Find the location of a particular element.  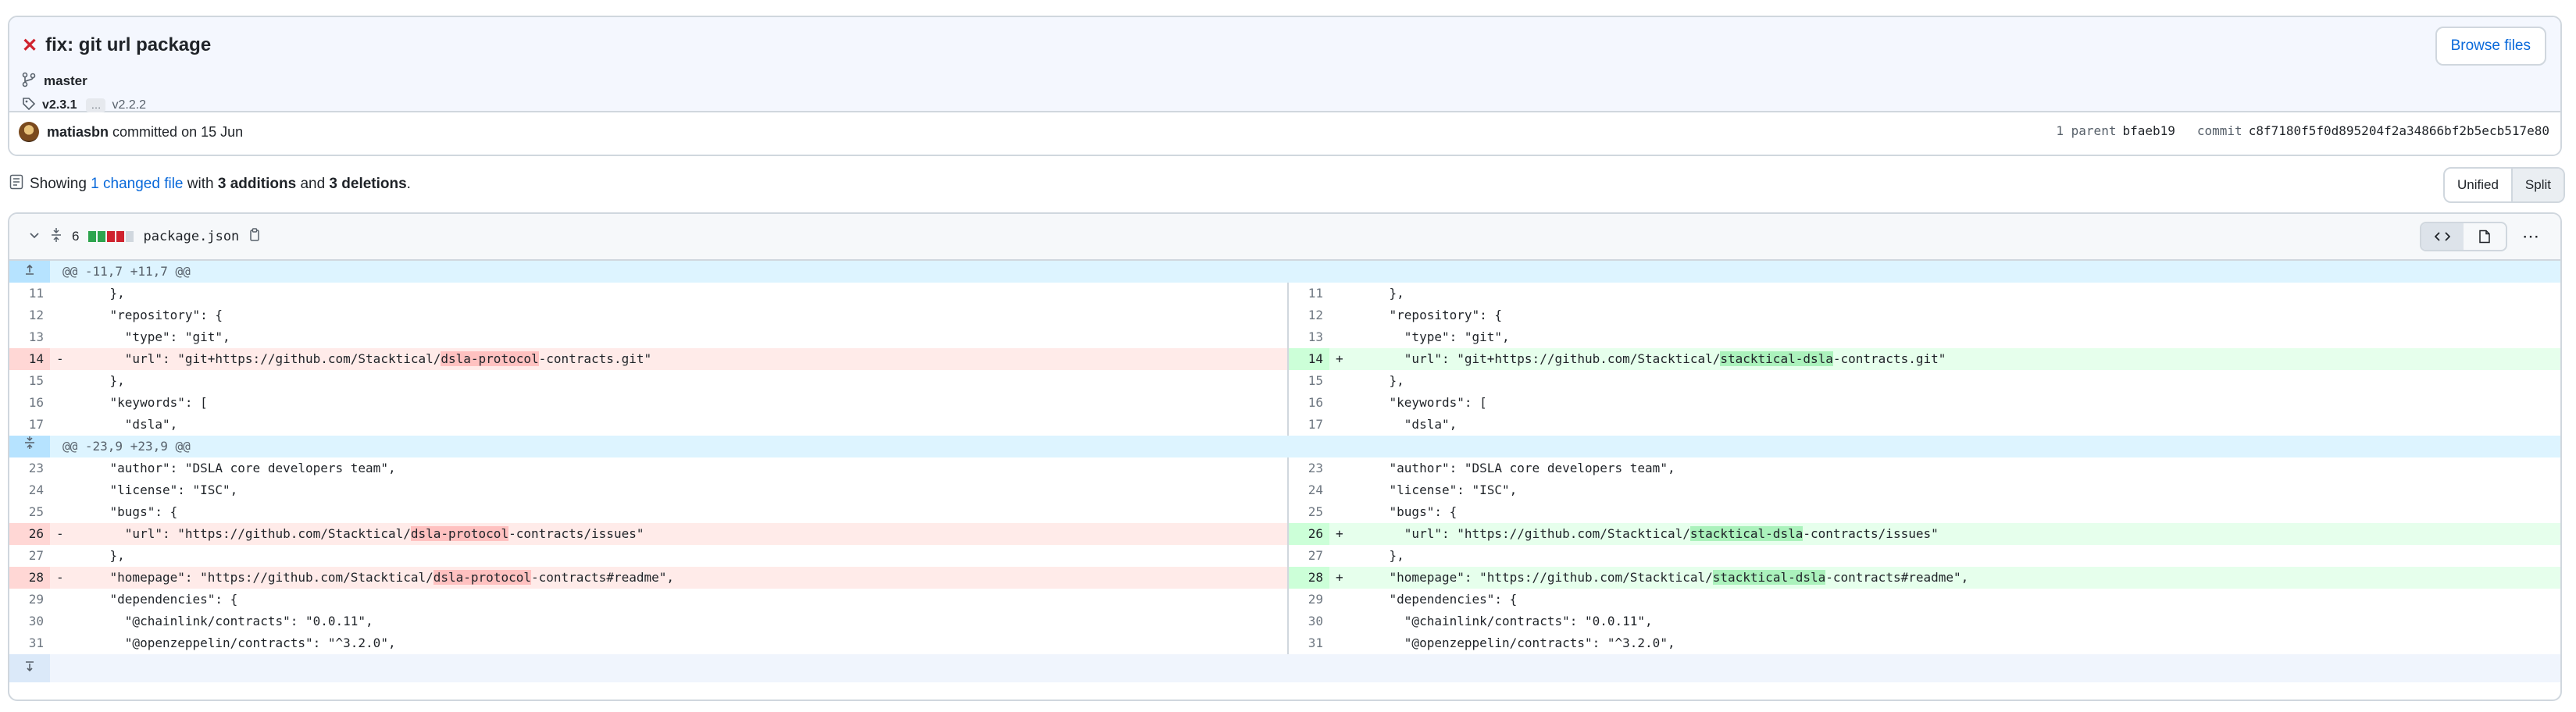

x-icon: ✕ is located at coordinates (29, 45).